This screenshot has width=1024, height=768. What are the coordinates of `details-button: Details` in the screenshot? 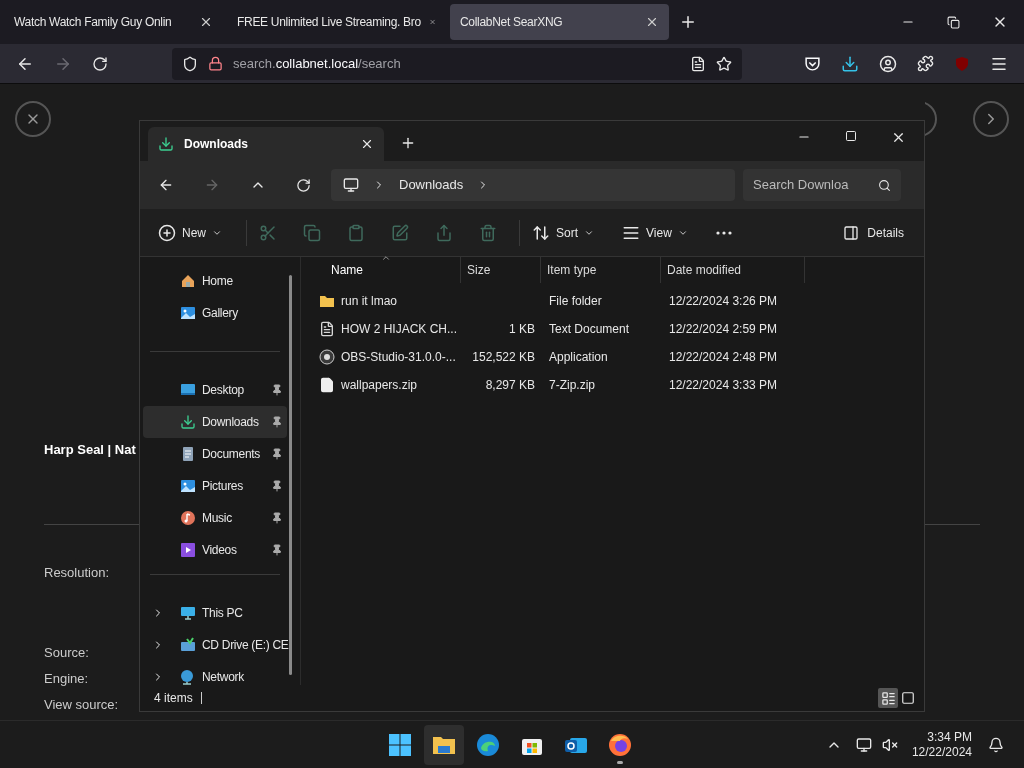 It's located at (873, 232).